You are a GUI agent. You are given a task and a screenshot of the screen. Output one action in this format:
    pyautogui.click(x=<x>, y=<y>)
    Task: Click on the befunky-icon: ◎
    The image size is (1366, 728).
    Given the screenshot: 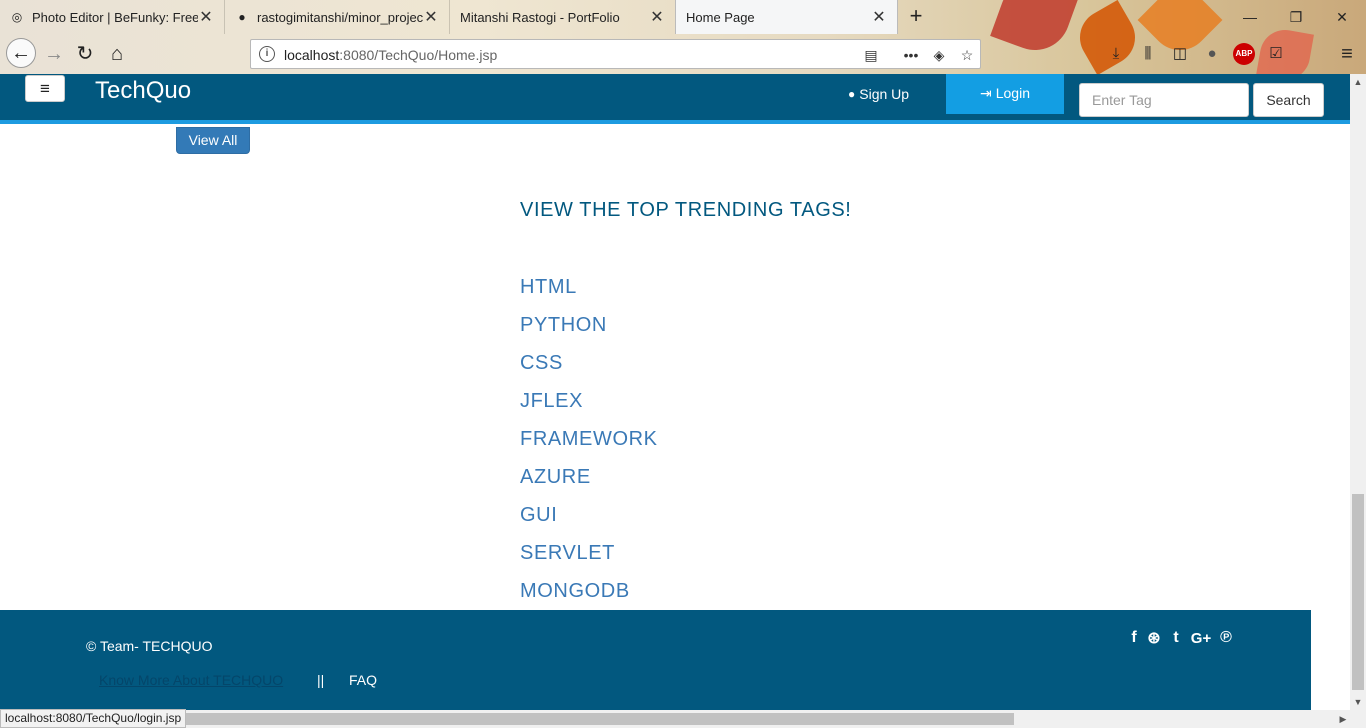 What is the action you would take?
    pyautogui.click(x=17, y=17)
    